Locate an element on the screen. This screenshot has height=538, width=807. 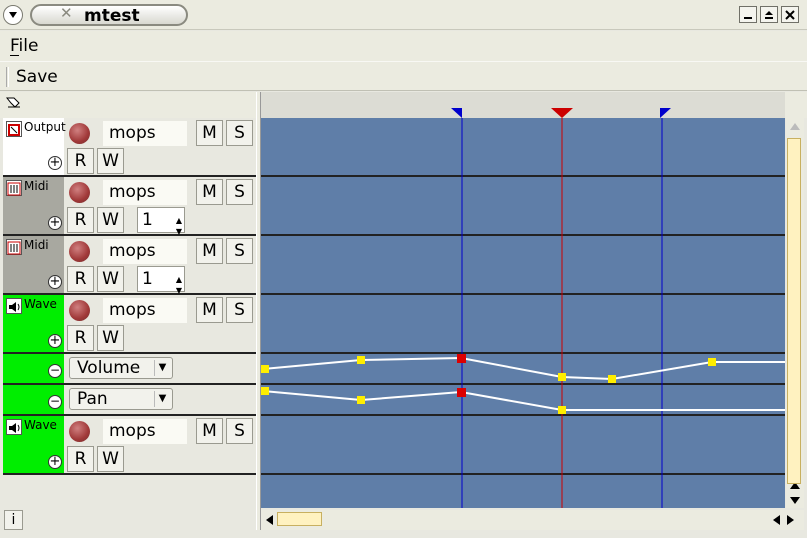
left-marker-icon is located at coordinates (456, 113).